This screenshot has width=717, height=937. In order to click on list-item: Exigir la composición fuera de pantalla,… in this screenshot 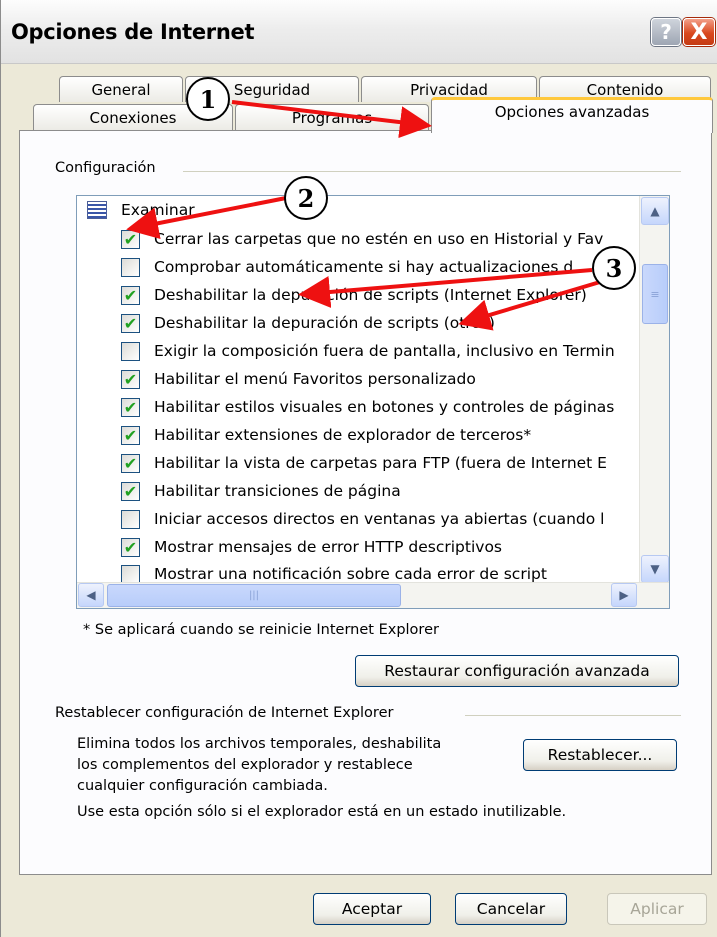, I will do `click(346, 351)`.